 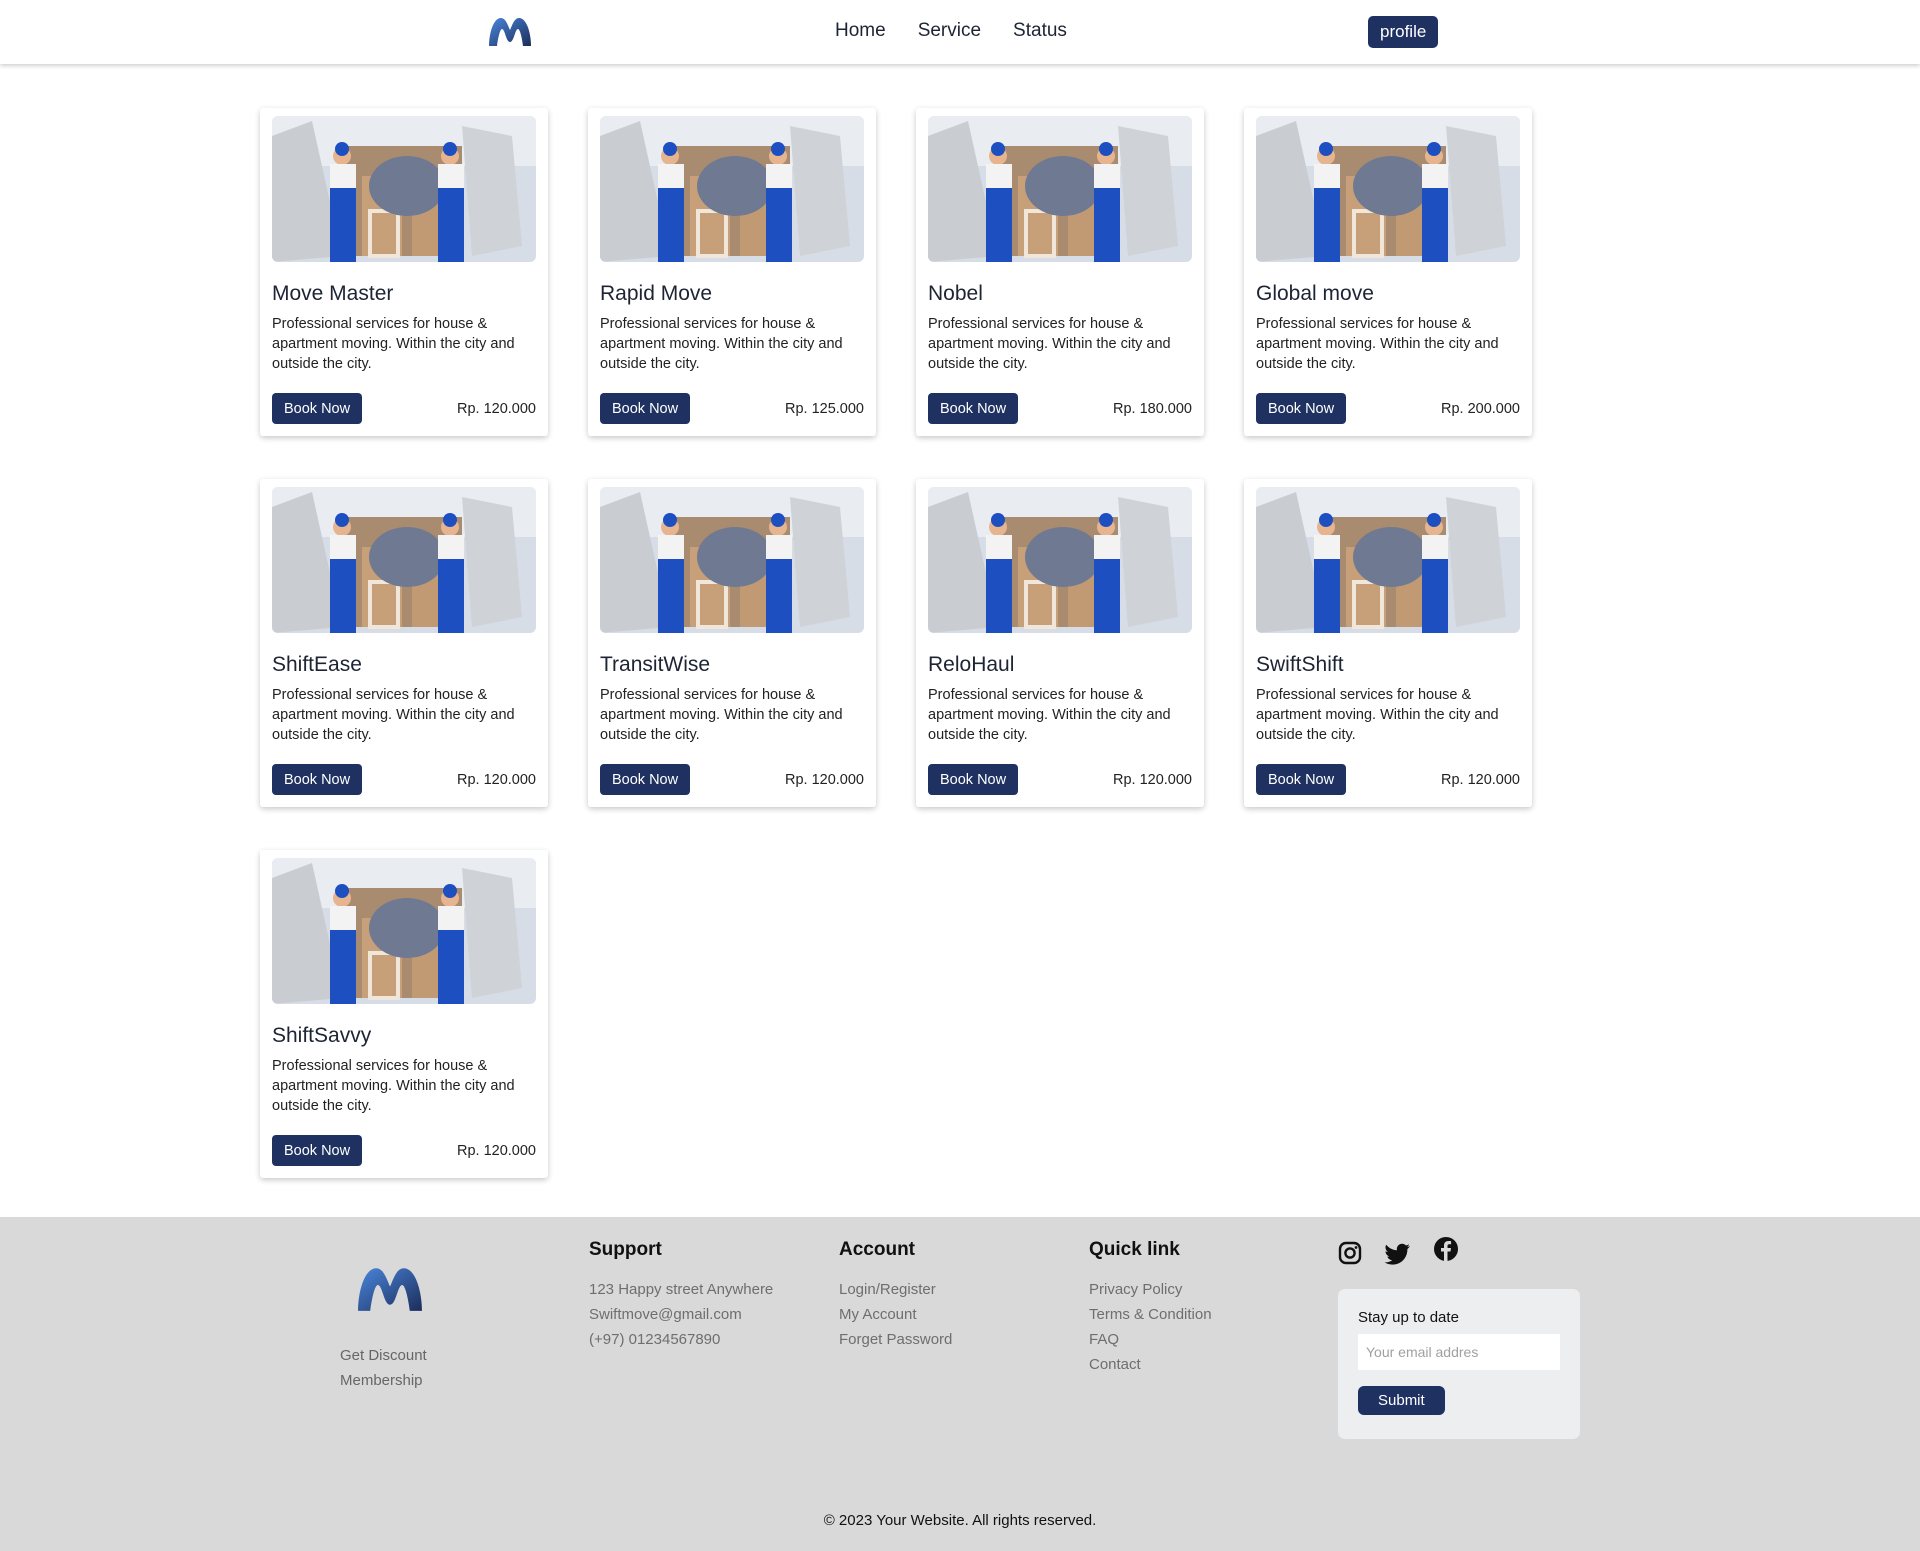 What do you see at coordinates (510, 31) in the screenshot?
I see `brand-logo-icon` at bounding box center [510, 31].